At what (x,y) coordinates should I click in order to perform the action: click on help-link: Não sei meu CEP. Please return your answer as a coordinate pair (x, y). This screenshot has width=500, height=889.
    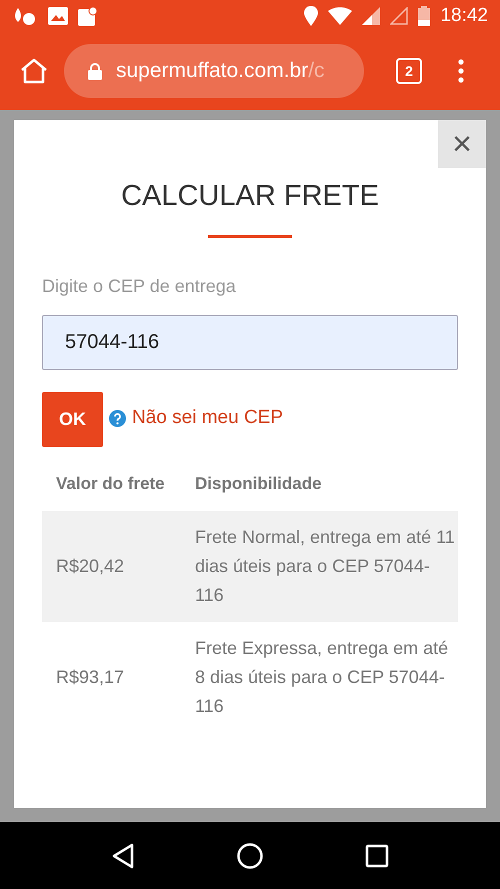
    Looking at the image, I should click on (208, 418).